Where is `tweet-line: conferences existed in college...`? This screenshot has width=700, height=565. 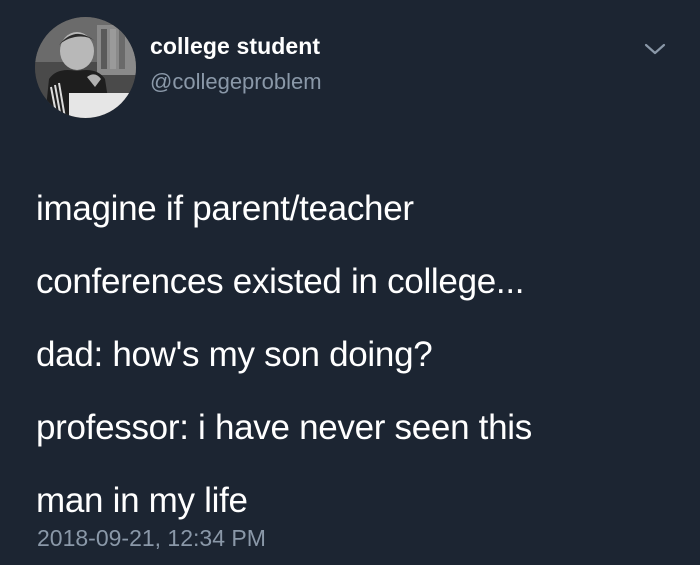
tweet-line: conferences existed in college... is located at coordinates (280, 281).